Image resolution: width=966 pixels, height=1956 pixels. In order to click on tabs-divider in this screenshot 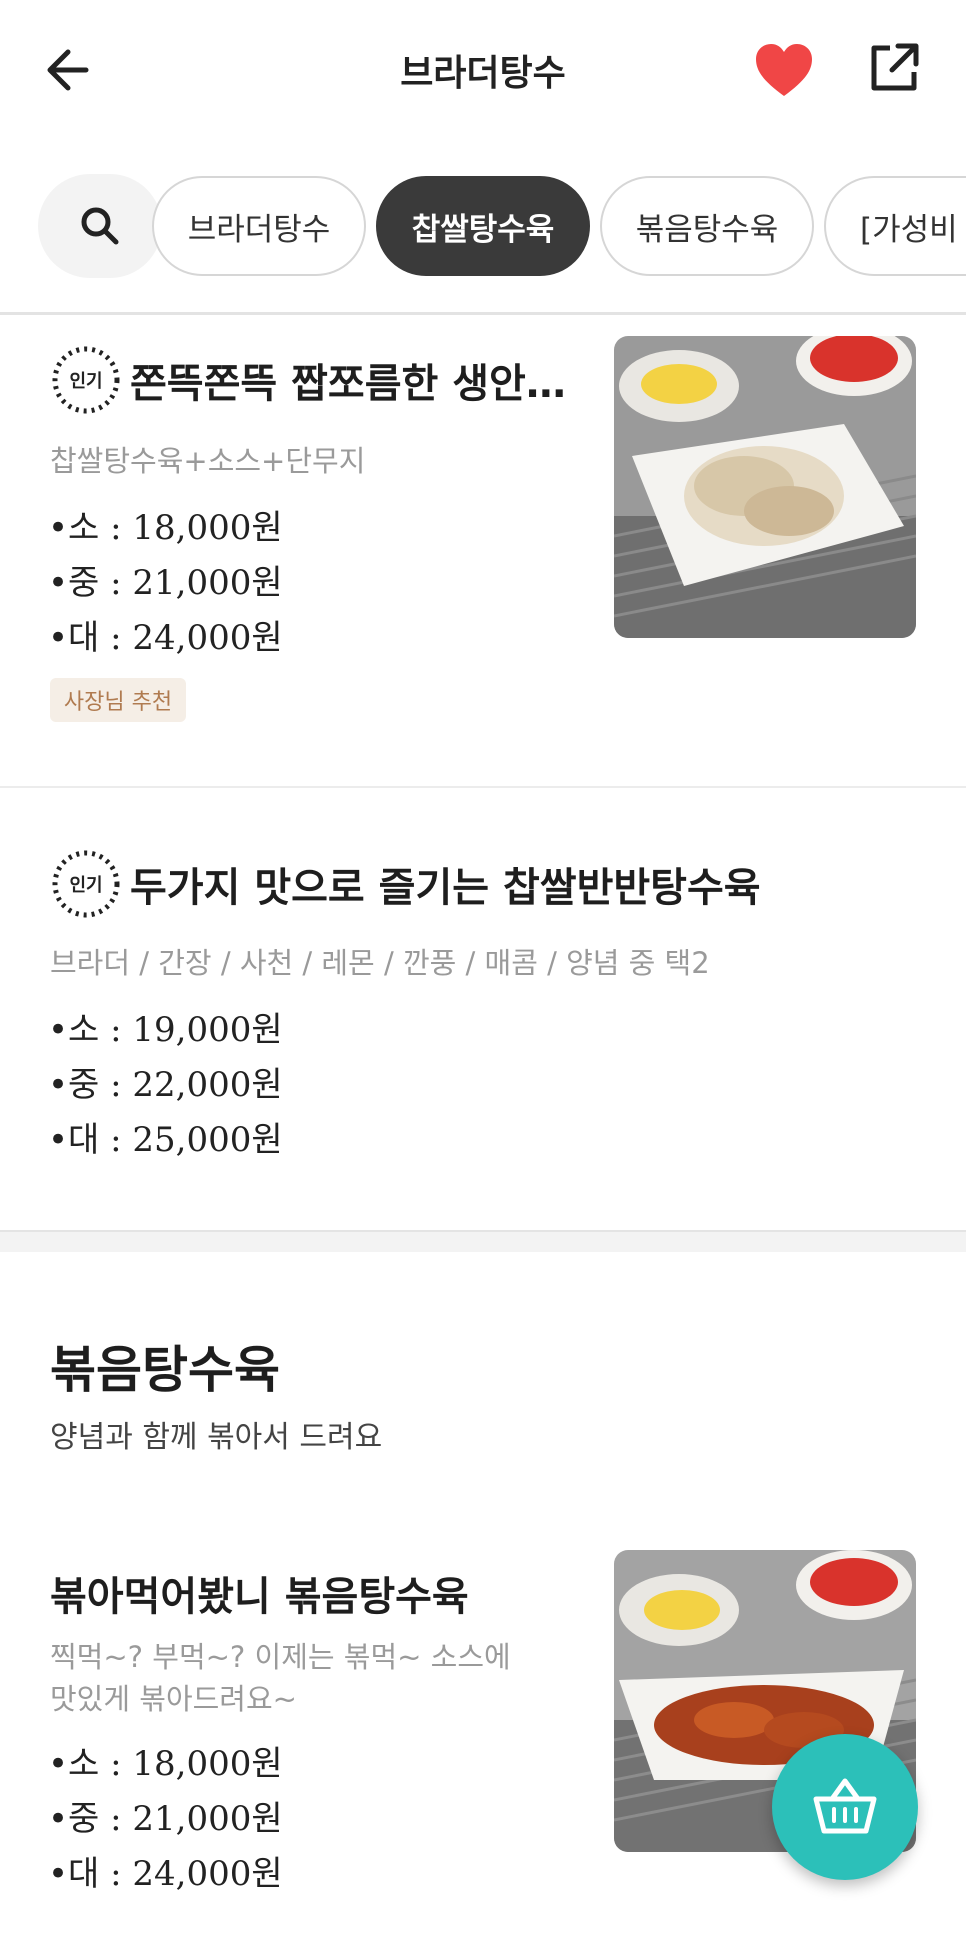, I will do `click(483, 313)`.